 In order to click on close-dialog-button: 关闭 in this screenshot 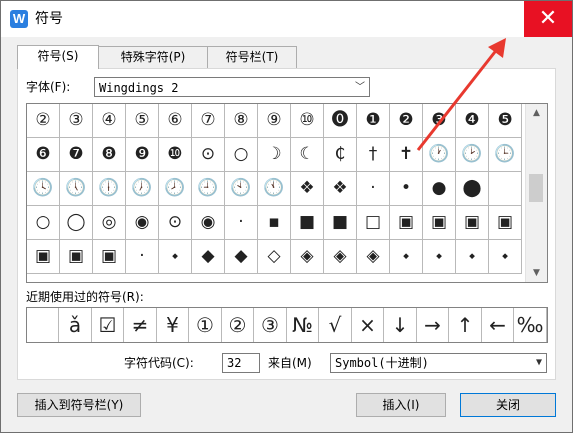, I will do `click(508, 405)`.